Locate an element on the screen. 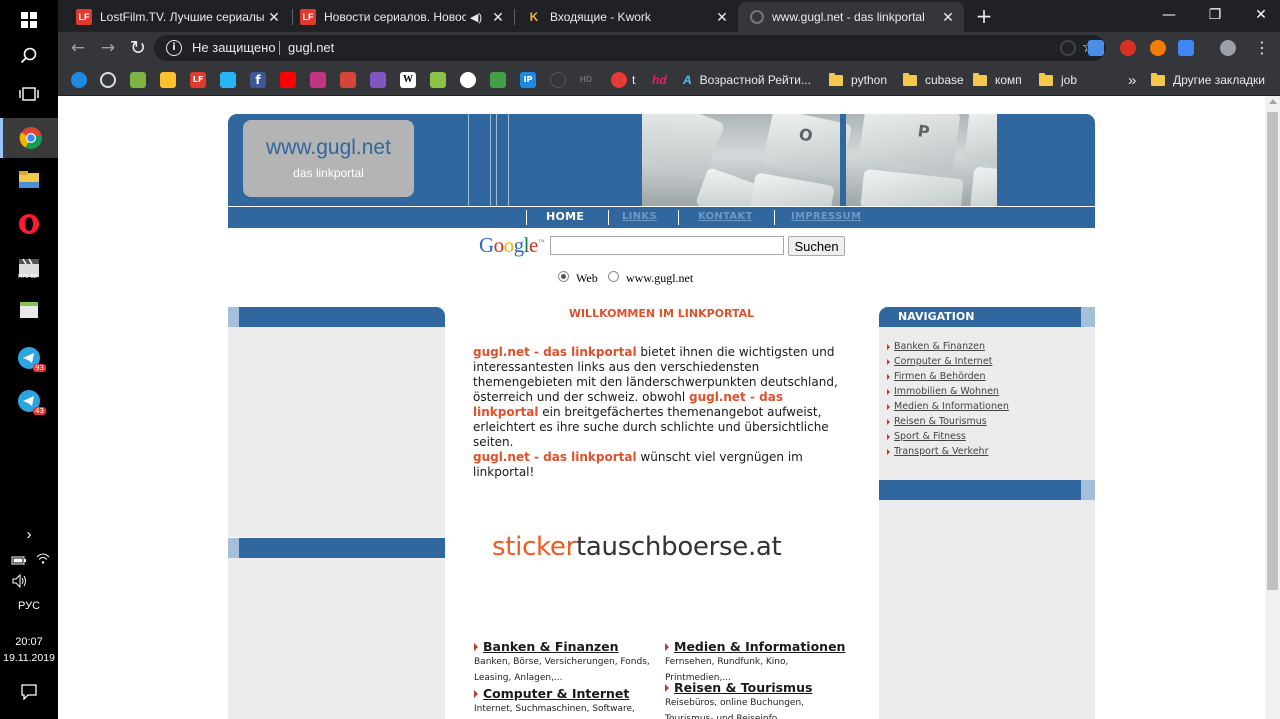  radio-site-label: www.gugl.net is located at coordinates (659, 278).